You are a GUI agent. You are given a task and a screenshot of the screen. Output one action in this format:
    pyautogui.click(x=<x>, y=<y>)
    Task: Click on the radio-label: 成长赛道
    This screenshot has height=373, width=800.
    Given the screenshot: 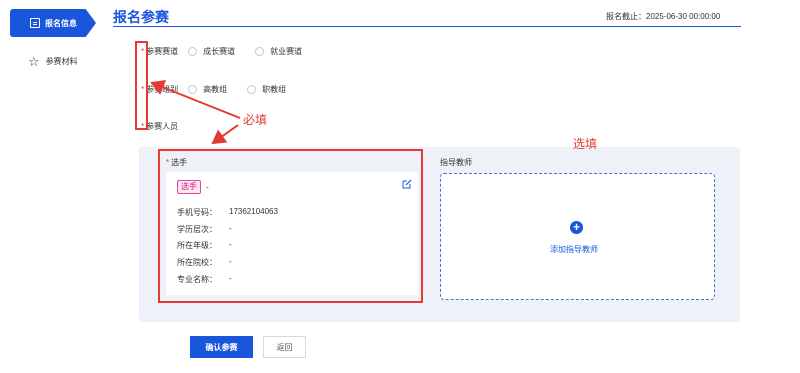 What is the action you would take?
    pyautogui.click(x=219, y=51)
    